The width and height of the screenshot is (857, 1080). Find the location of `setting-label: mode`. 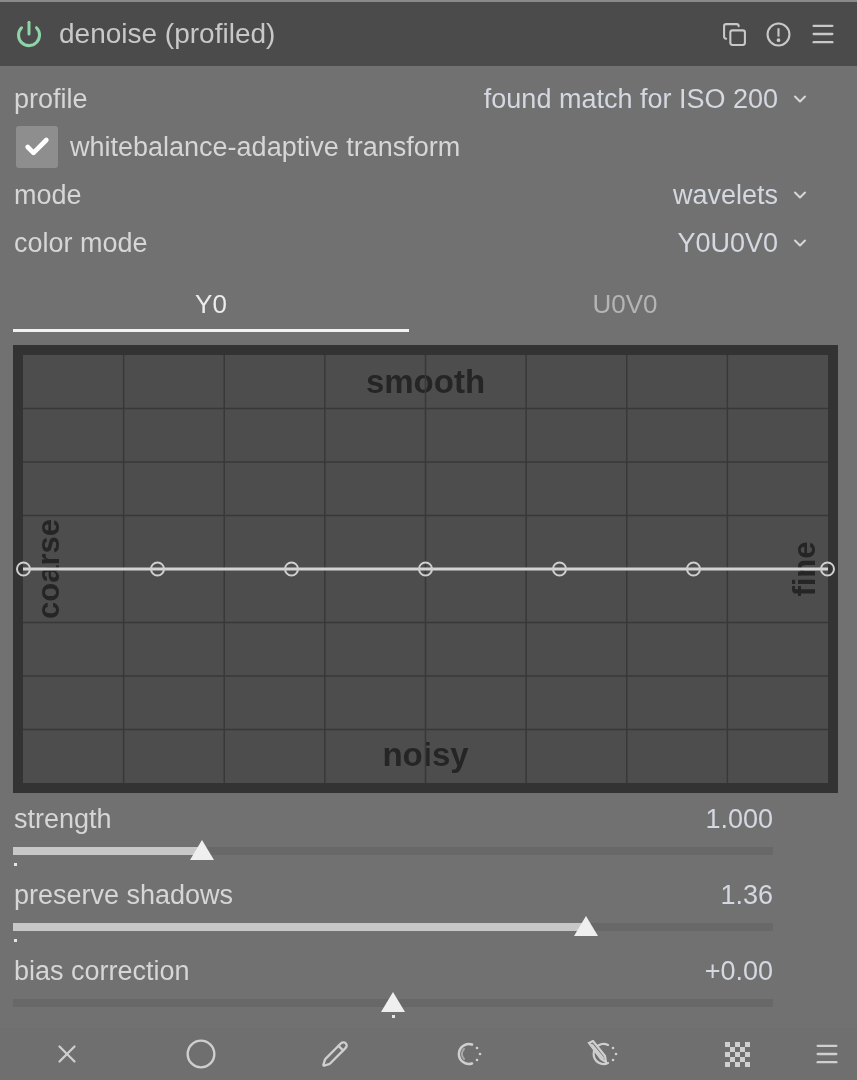

setting-label: mode is located at coordinates (48, 195).